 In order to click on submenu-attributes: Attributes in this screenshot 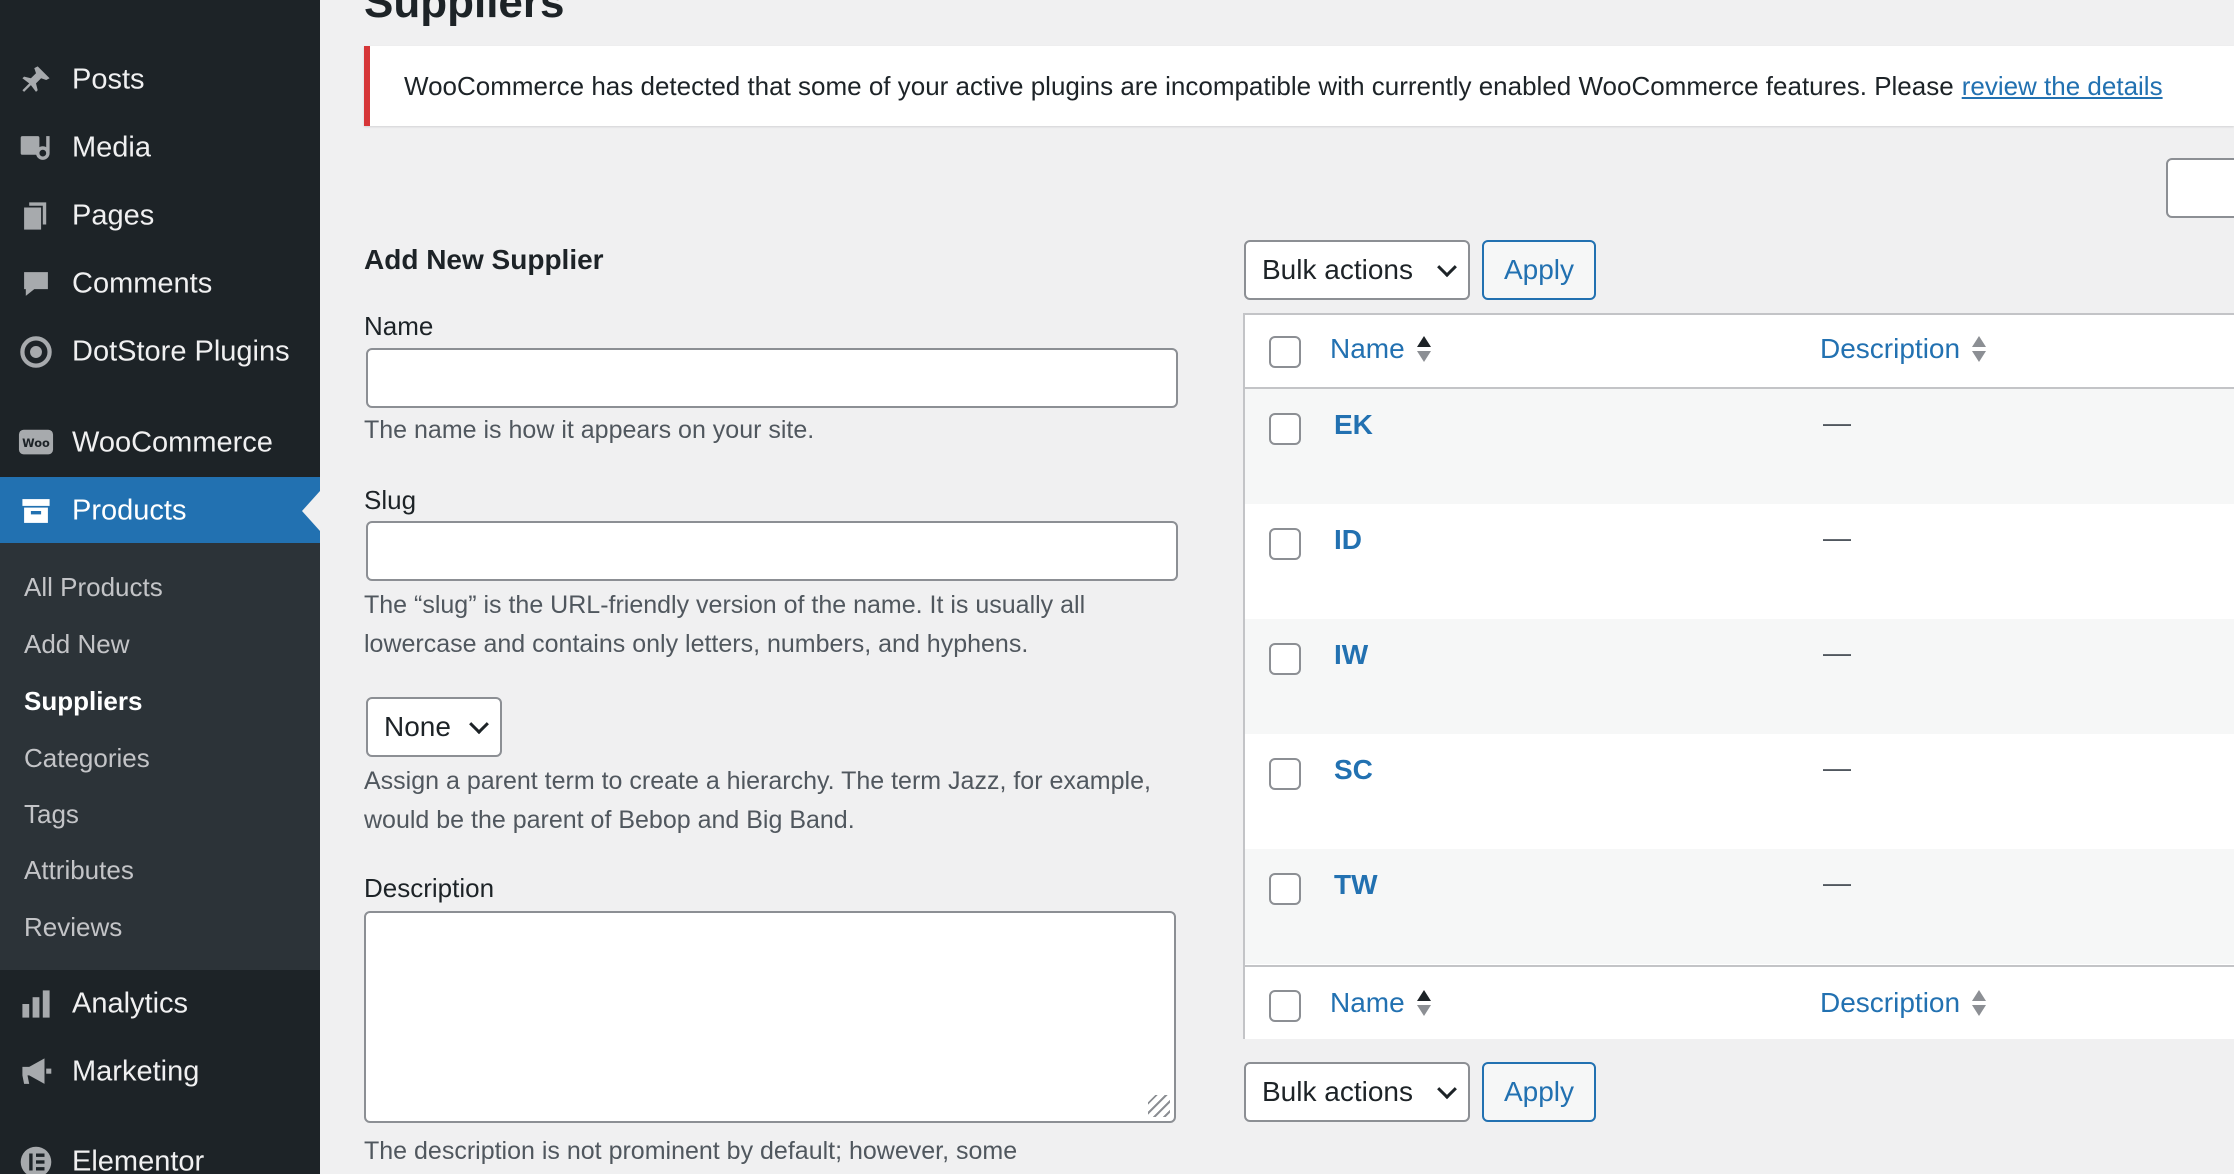, I will do `click(79, 870)`.